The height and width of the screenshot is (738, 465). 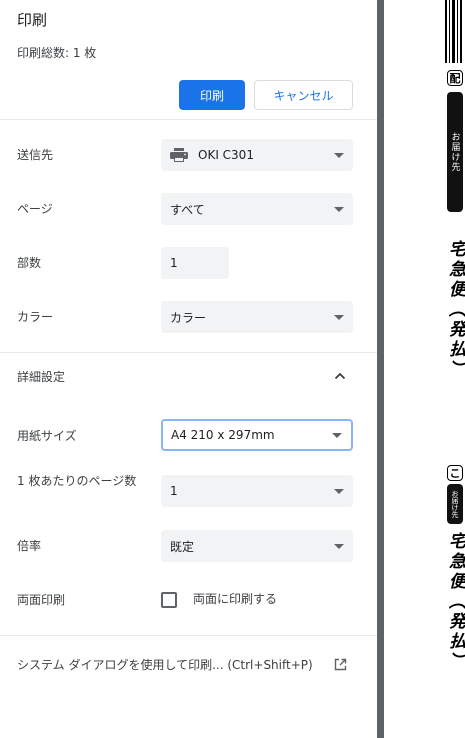 I want to click on paper-size-select: A4 210 x 297mm, so click(x=257, y=435).